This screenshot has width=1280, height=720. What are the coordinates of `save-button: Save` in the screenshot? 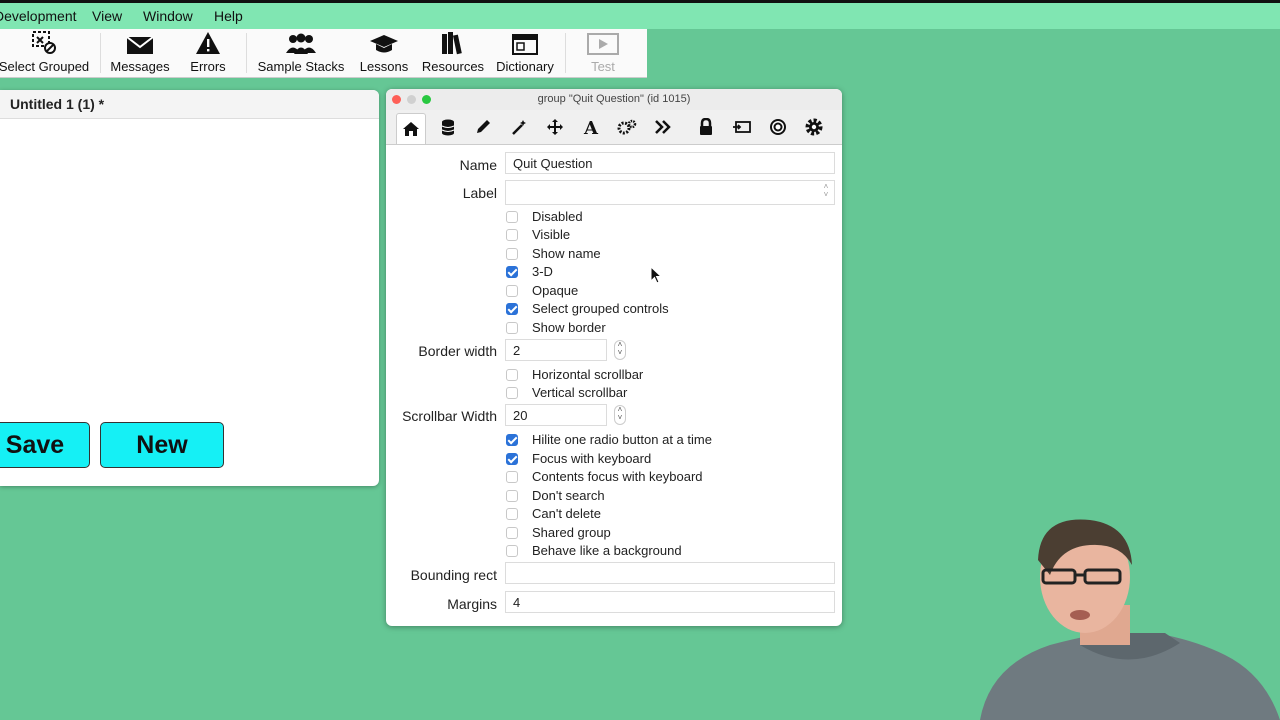 It's located at (45, 445).